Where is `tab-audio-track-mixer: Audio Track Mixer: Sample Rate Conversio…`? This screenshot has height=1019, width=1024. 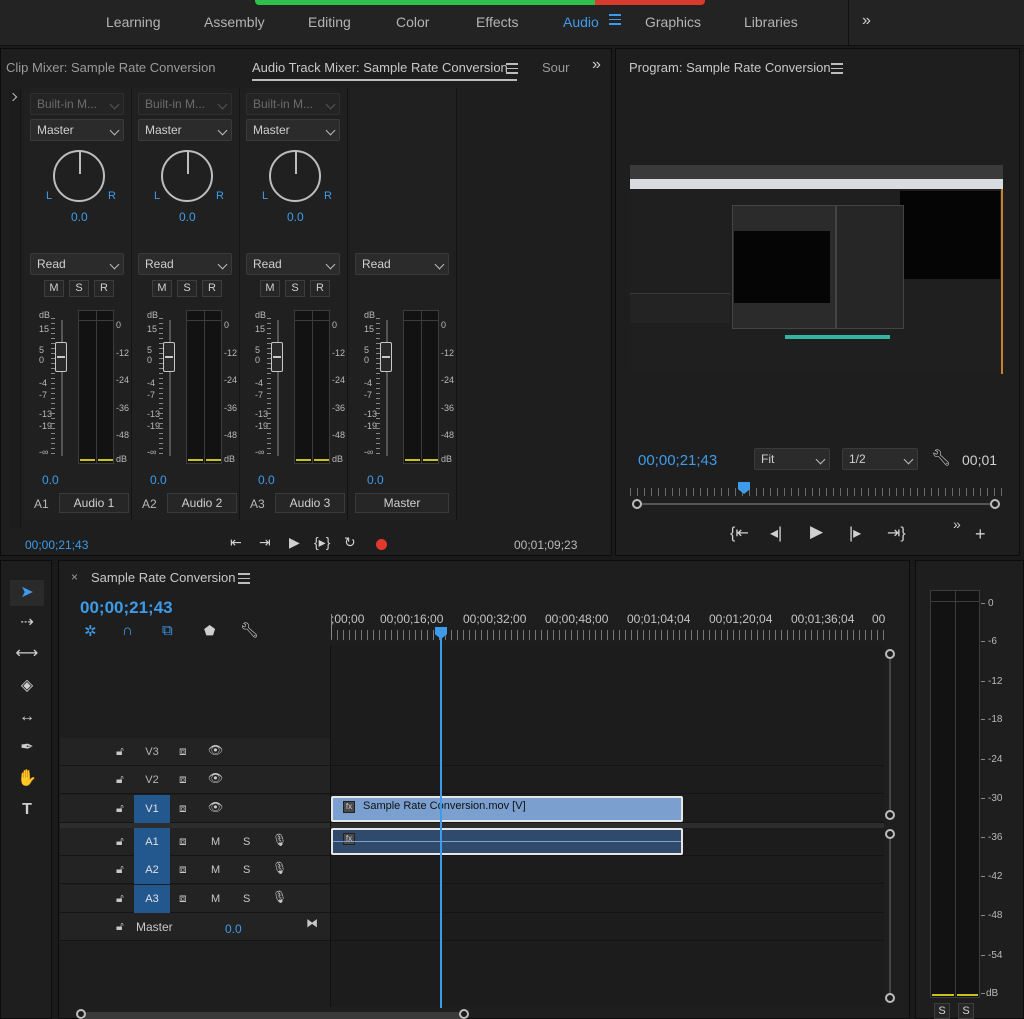
tab-audio-track-mixer: Audio Track Mixer: Sample Rate Conversio… is located at coordinates (380, 67).